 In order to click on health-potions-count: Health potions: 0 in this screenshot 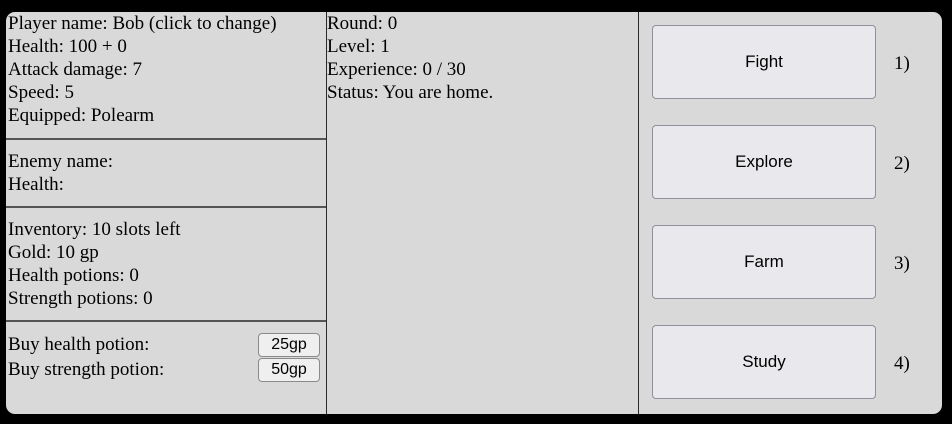, I will do `click(73, 275)`.